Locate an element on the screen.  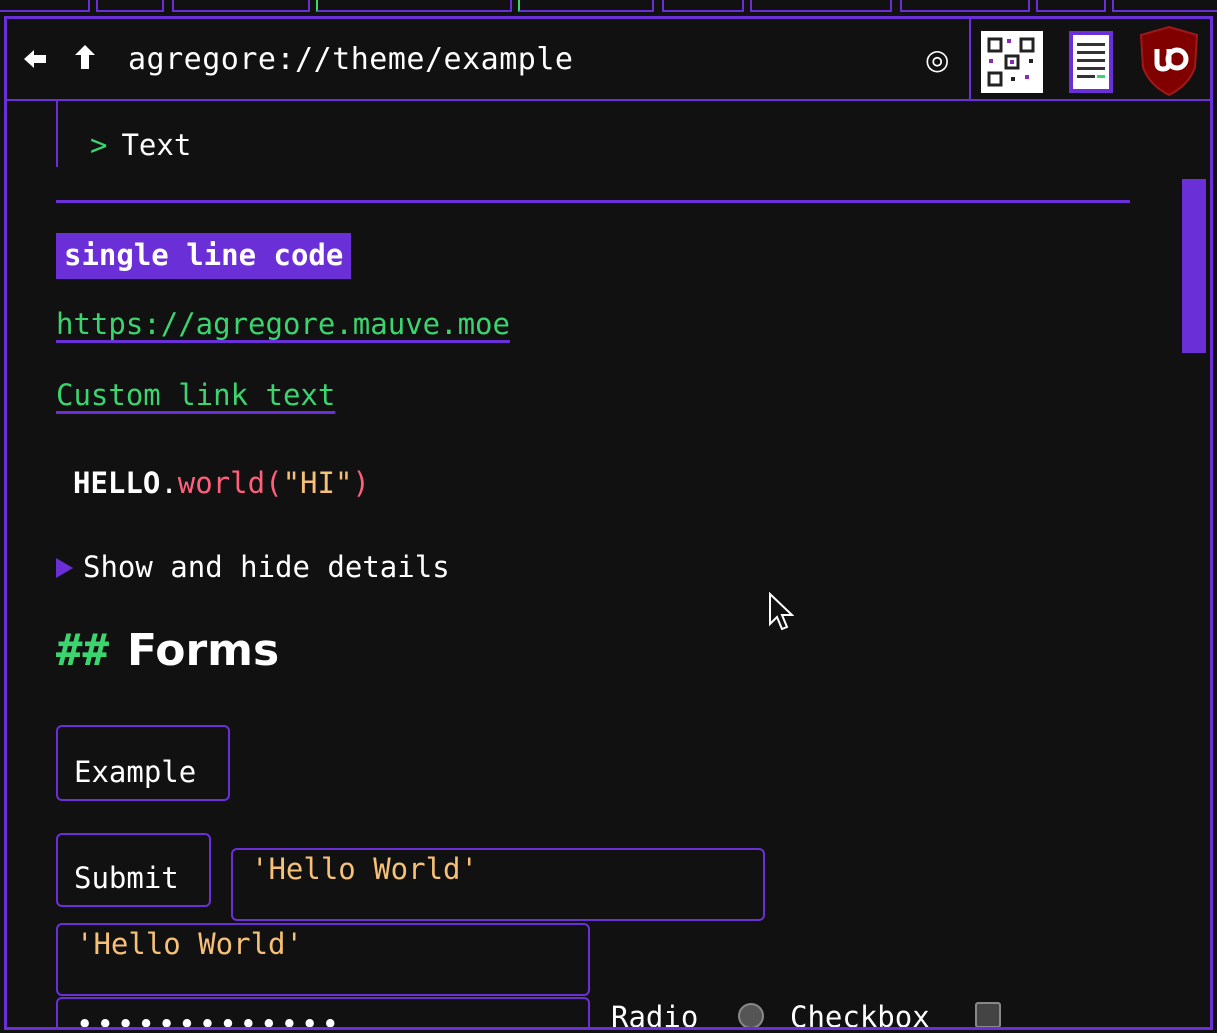
code-paren-close: ) is located at coordinates (361, 483).